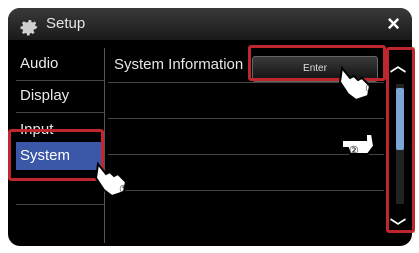  I want to click on sidebar-item-audio: Audio, so click(60, 64).